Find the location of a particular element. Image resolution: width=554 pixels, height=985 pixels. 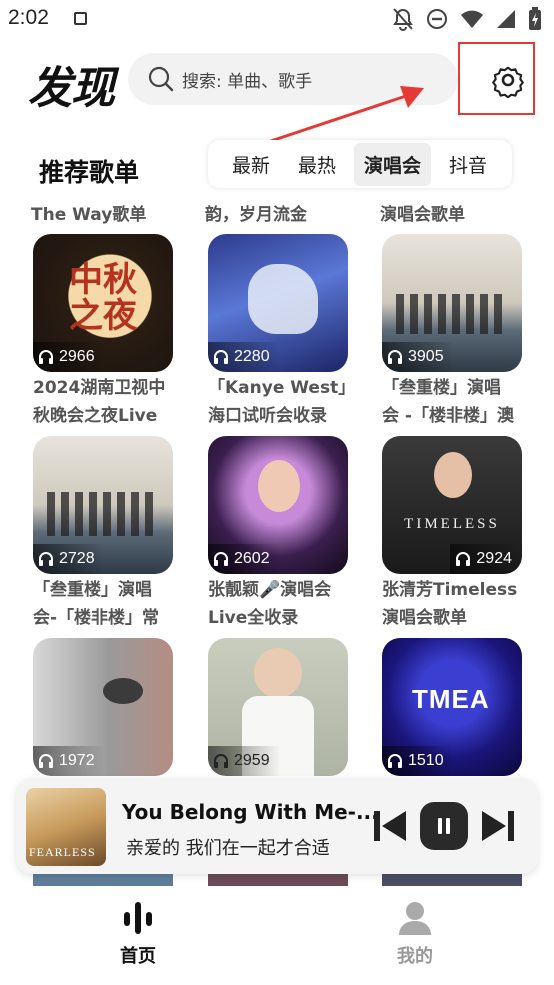

playlist-card: TMEA 1510 is located at coordinates (452, 707).